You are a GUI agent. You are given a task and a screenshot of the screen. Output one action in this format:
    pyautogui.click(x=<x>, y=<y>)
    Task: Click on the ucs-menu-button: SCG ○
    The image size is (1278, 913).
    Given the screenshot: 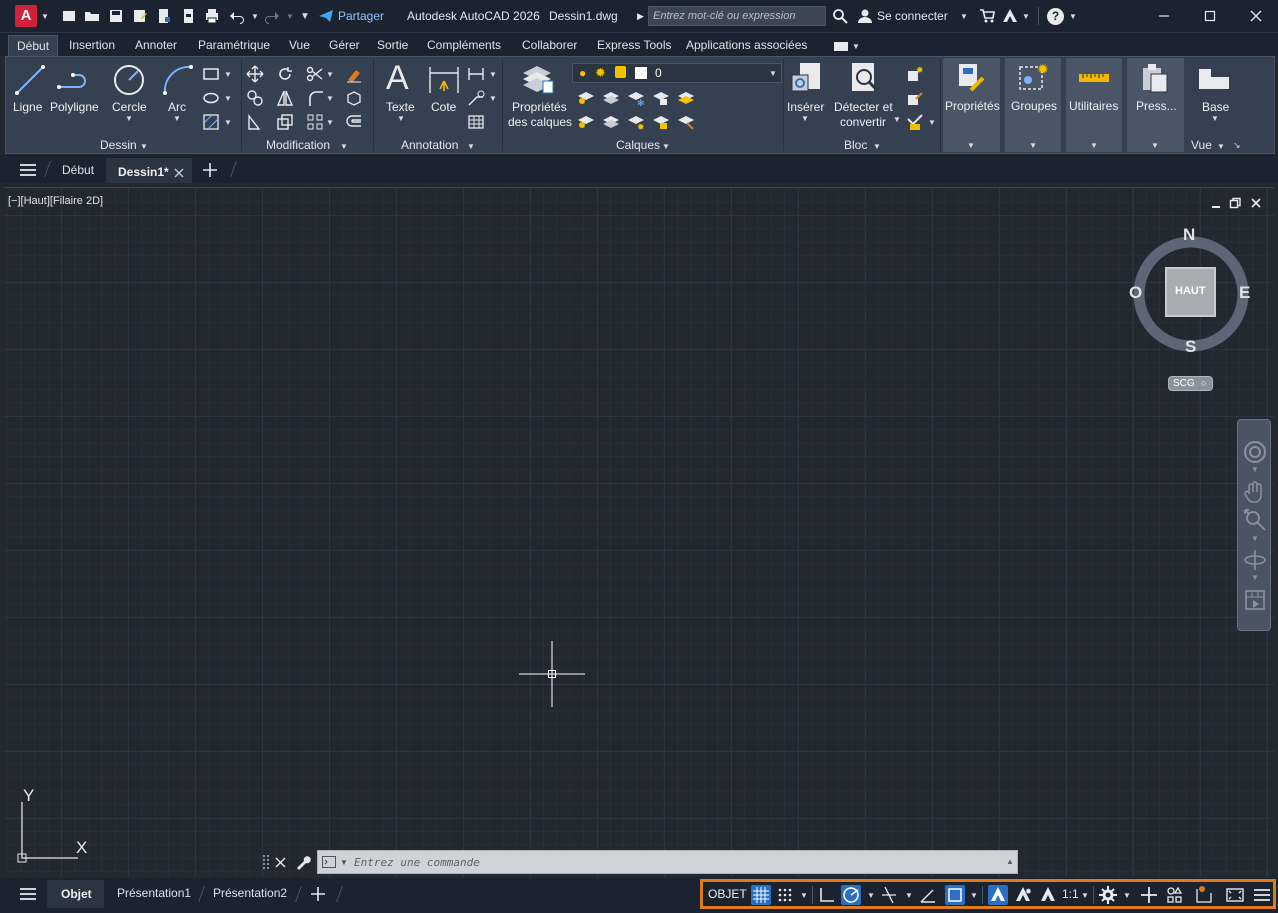 What is the action you would take?
    pyautogui.click(x=1190, y=383)
    